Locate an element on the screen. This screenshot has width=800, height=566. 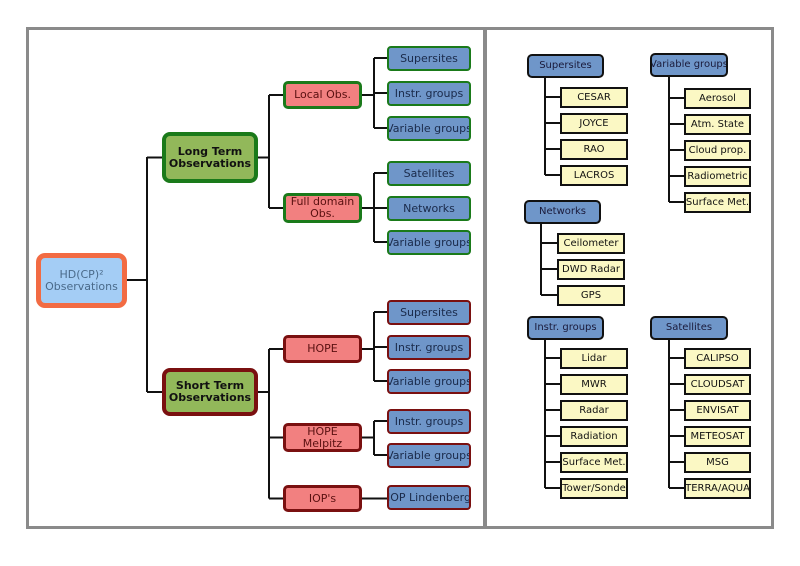
group-header: Satellites is located at coordinates (689, 328).